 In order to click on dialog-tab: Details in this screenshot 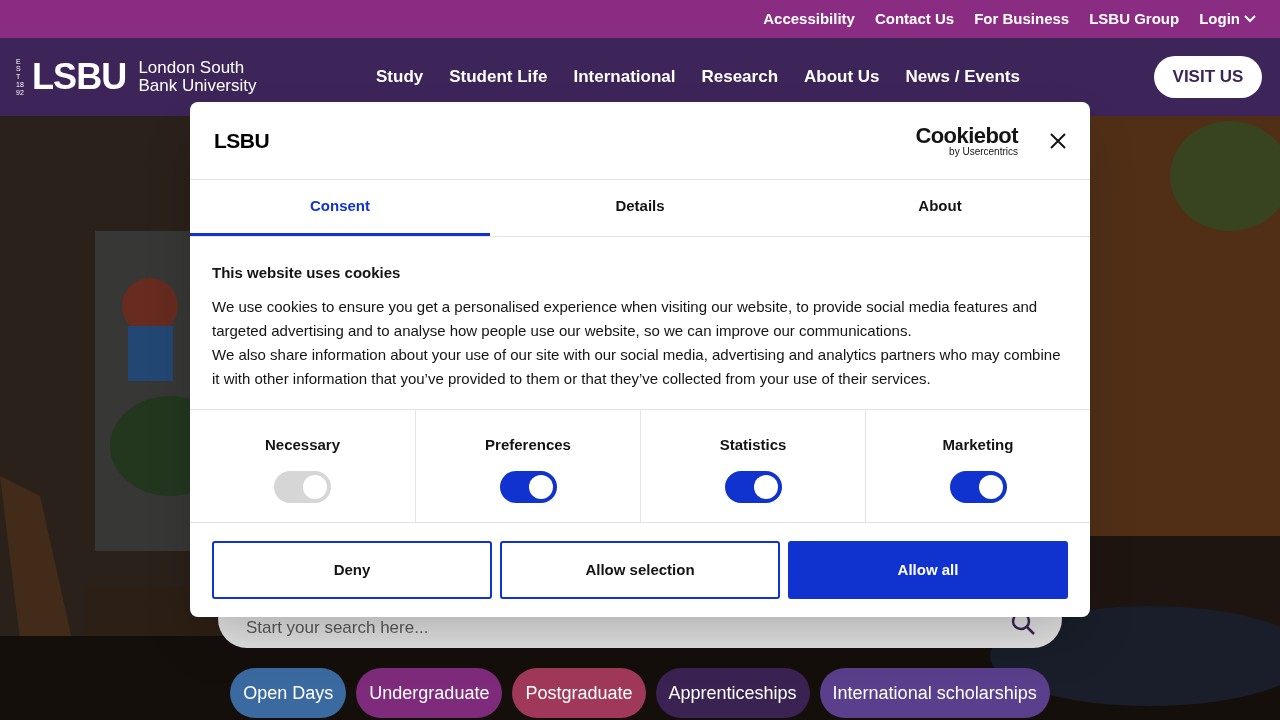, I will do `click(640, 208)`.